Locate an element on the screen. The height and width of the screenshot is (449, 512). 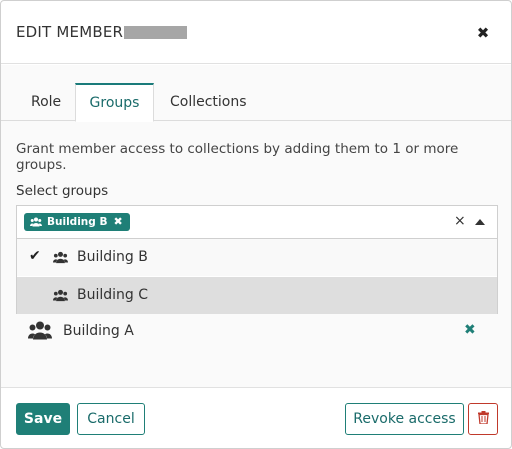
chip-remove-icon: ✖ is located at coordinates (117, 221).